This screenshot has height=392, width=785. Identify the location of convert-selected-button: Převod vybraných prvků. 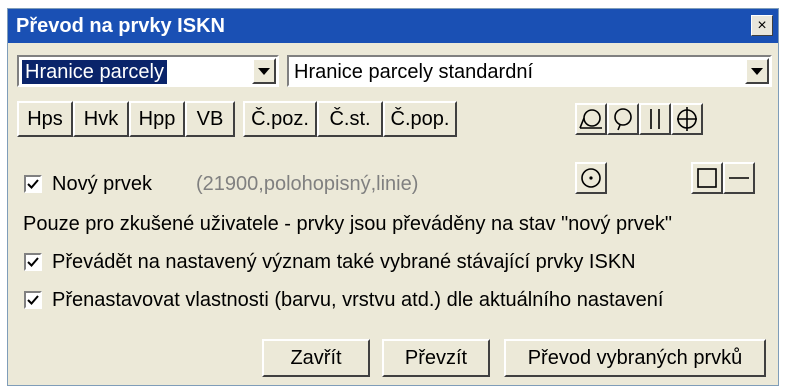
(635, 358).